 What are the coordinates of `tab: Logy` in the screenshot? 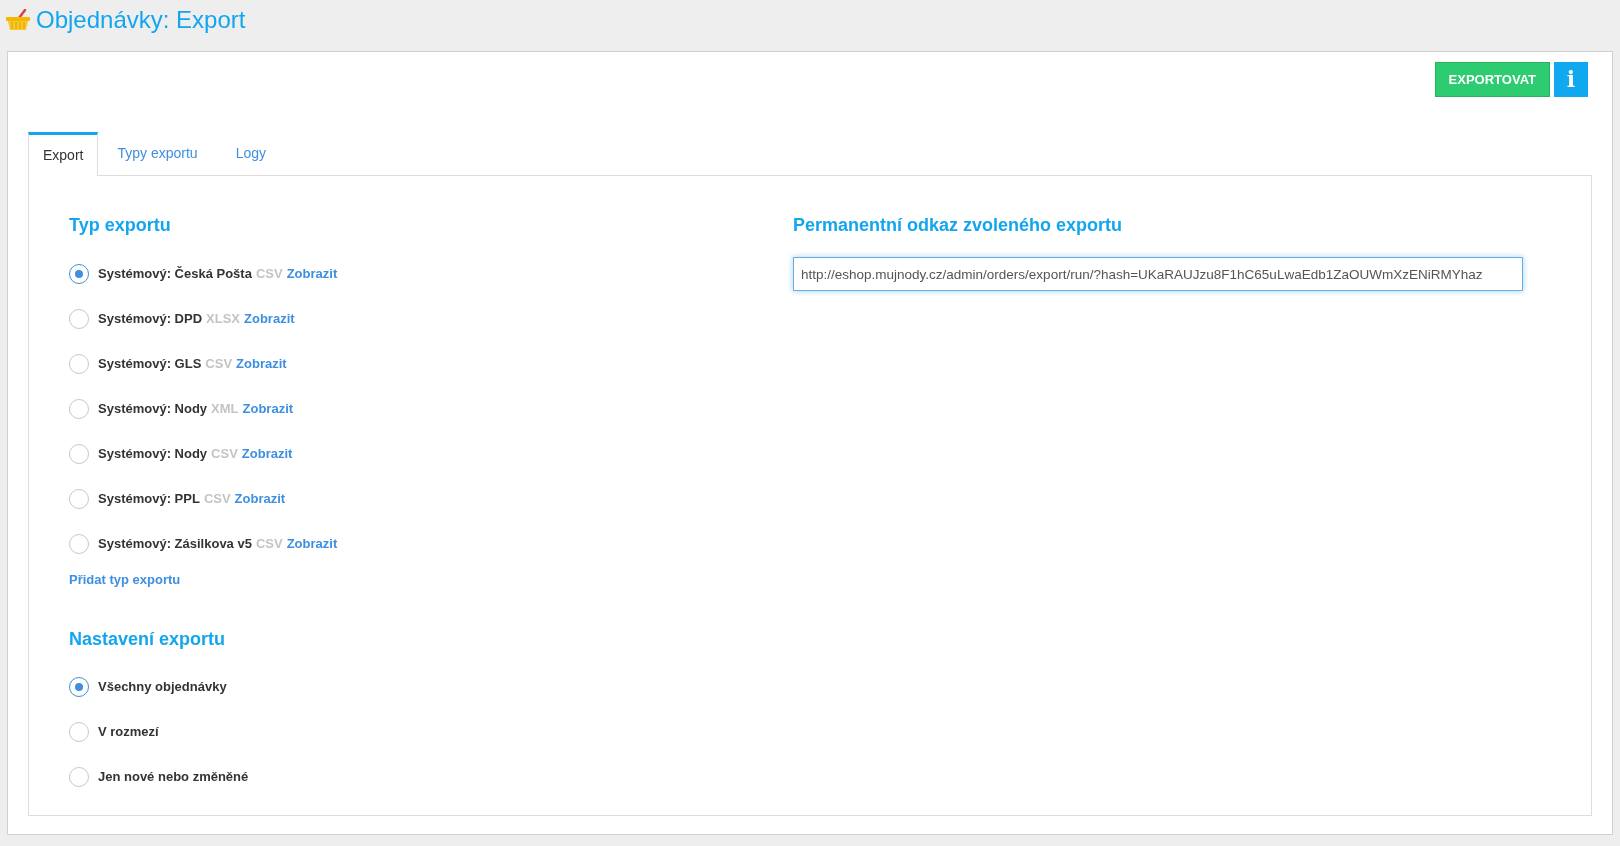 It's located at (250, 153).